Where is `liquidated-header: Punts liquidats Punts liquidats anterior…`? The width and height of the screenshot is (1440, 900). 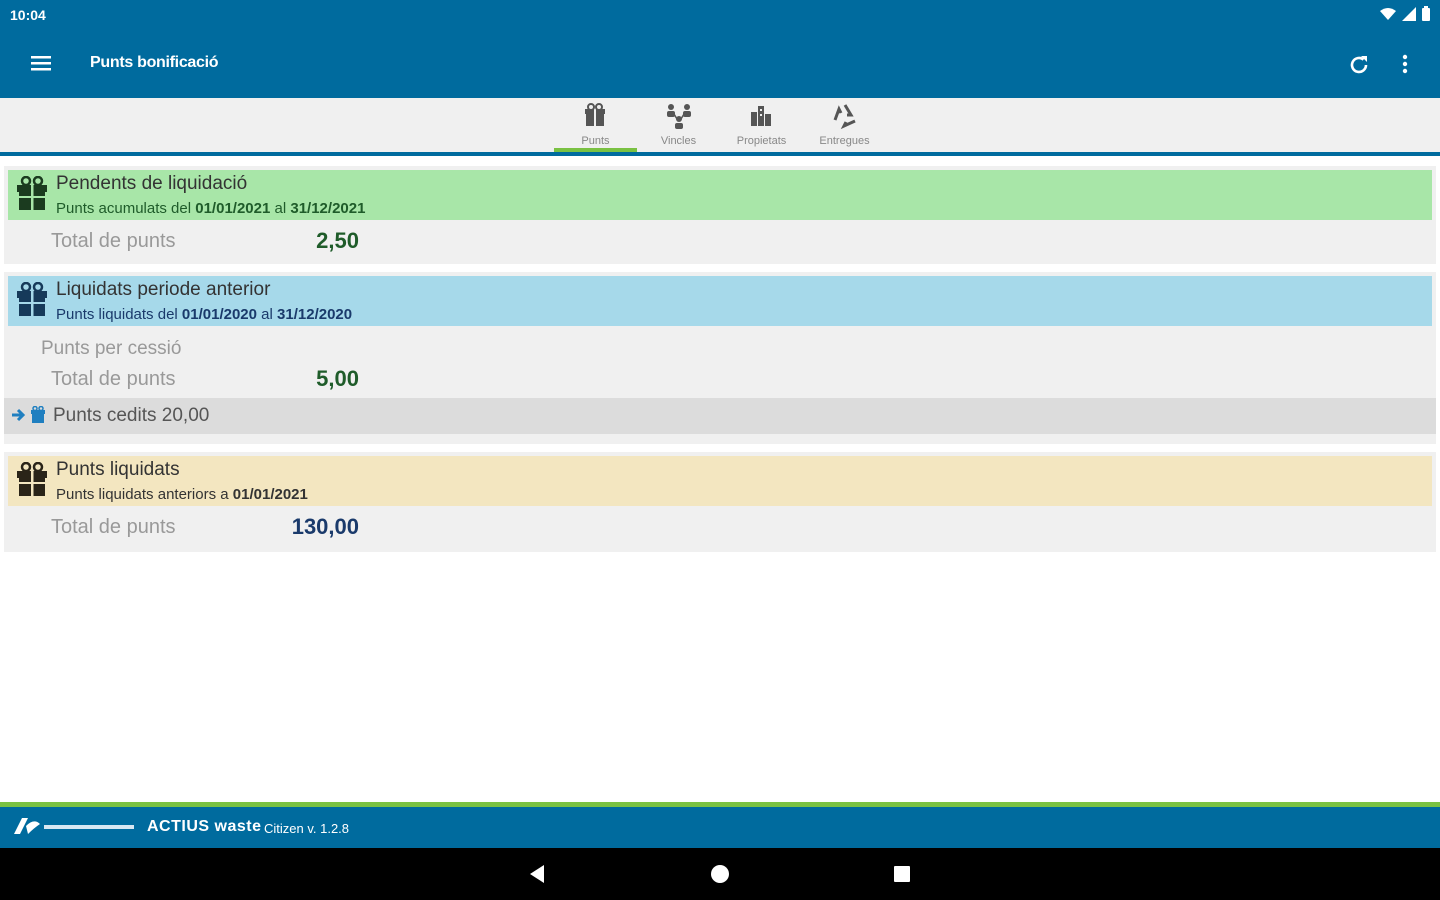 liquidated-header: Punts liquidats Punts liquidats anterior… is located at coordinates (720, 481).